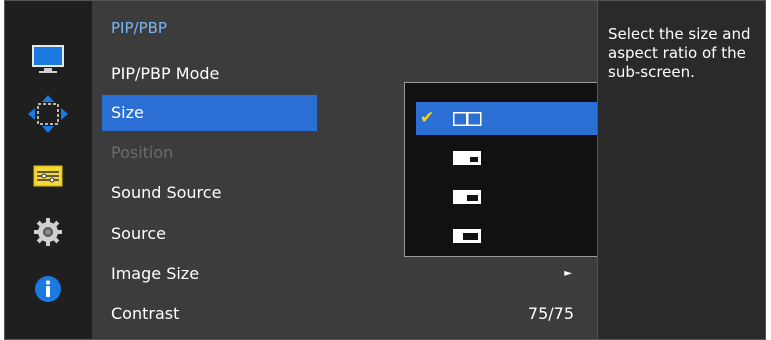 The width and height of the screenshot is (771, 340). What do you see at coordinates (209, 113) in the screenshot?
I see `menu-item-size: Size` at bounding box center [209, 113].